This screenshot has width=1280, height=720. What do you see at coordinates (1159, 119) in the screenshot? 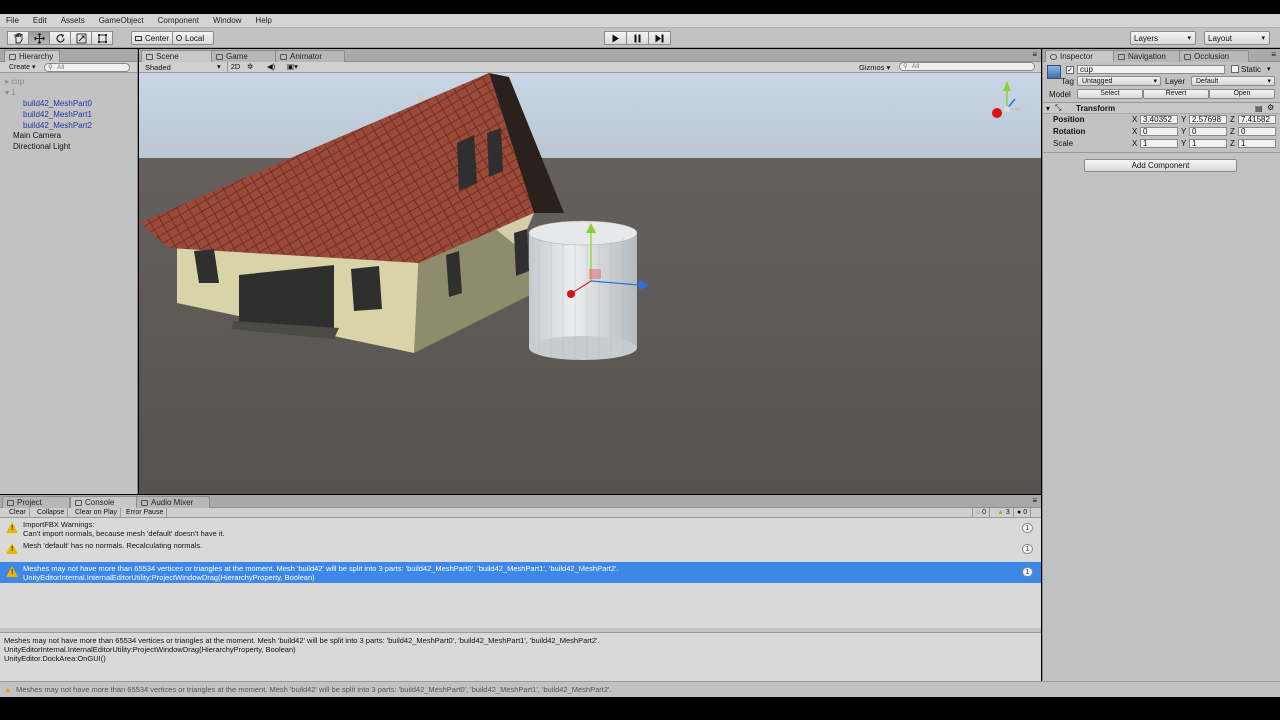
I see `position-x-field: 3.40352` at bounding box center [1159, 119].